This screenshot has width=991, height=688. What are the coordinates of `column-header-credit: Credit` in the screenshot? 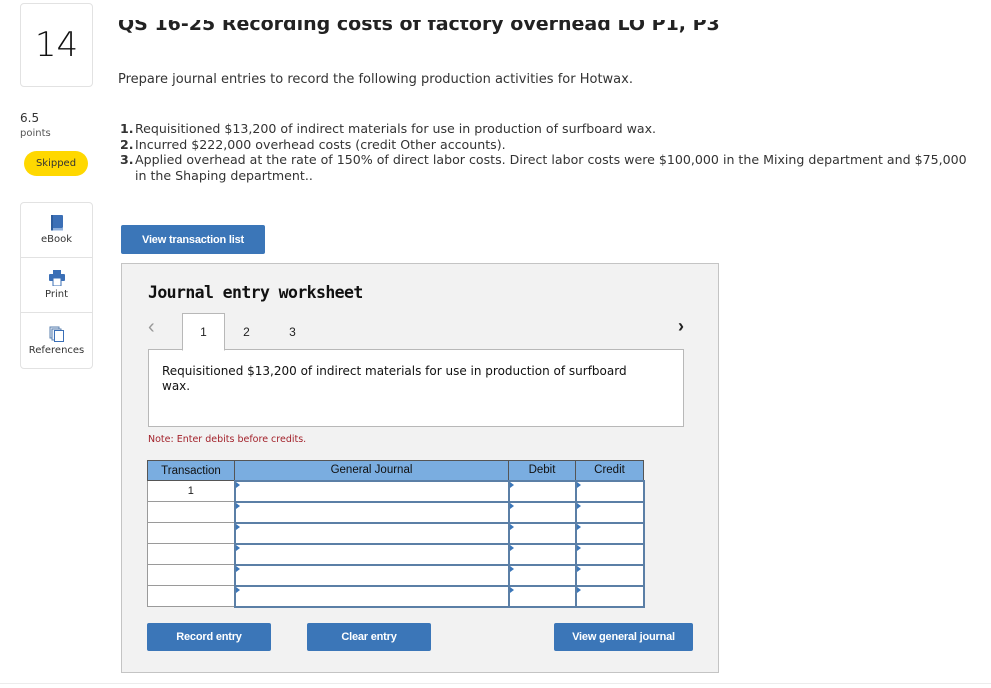 It's located at (609, 470).